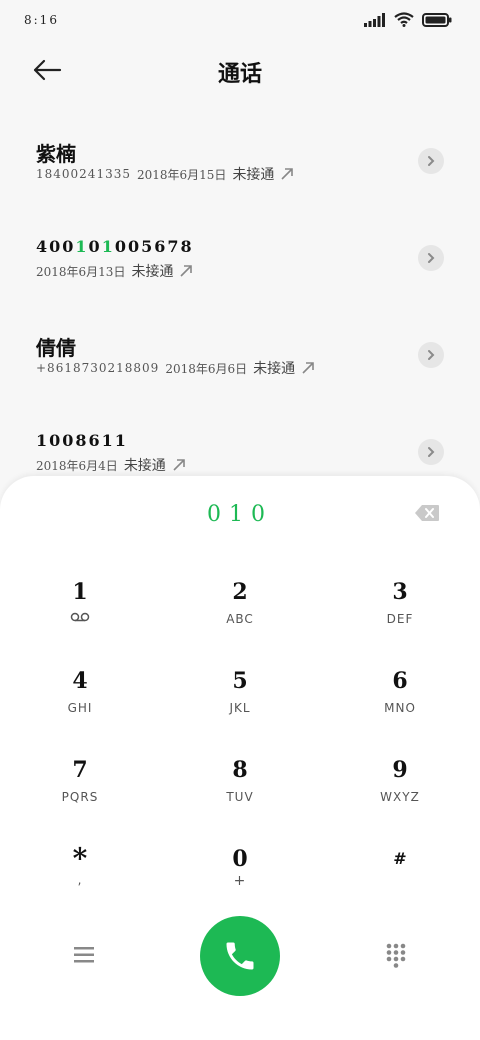 The width and height of the screenshot is (480, 1040). I want to click on battery-icon, so click(437, 19).